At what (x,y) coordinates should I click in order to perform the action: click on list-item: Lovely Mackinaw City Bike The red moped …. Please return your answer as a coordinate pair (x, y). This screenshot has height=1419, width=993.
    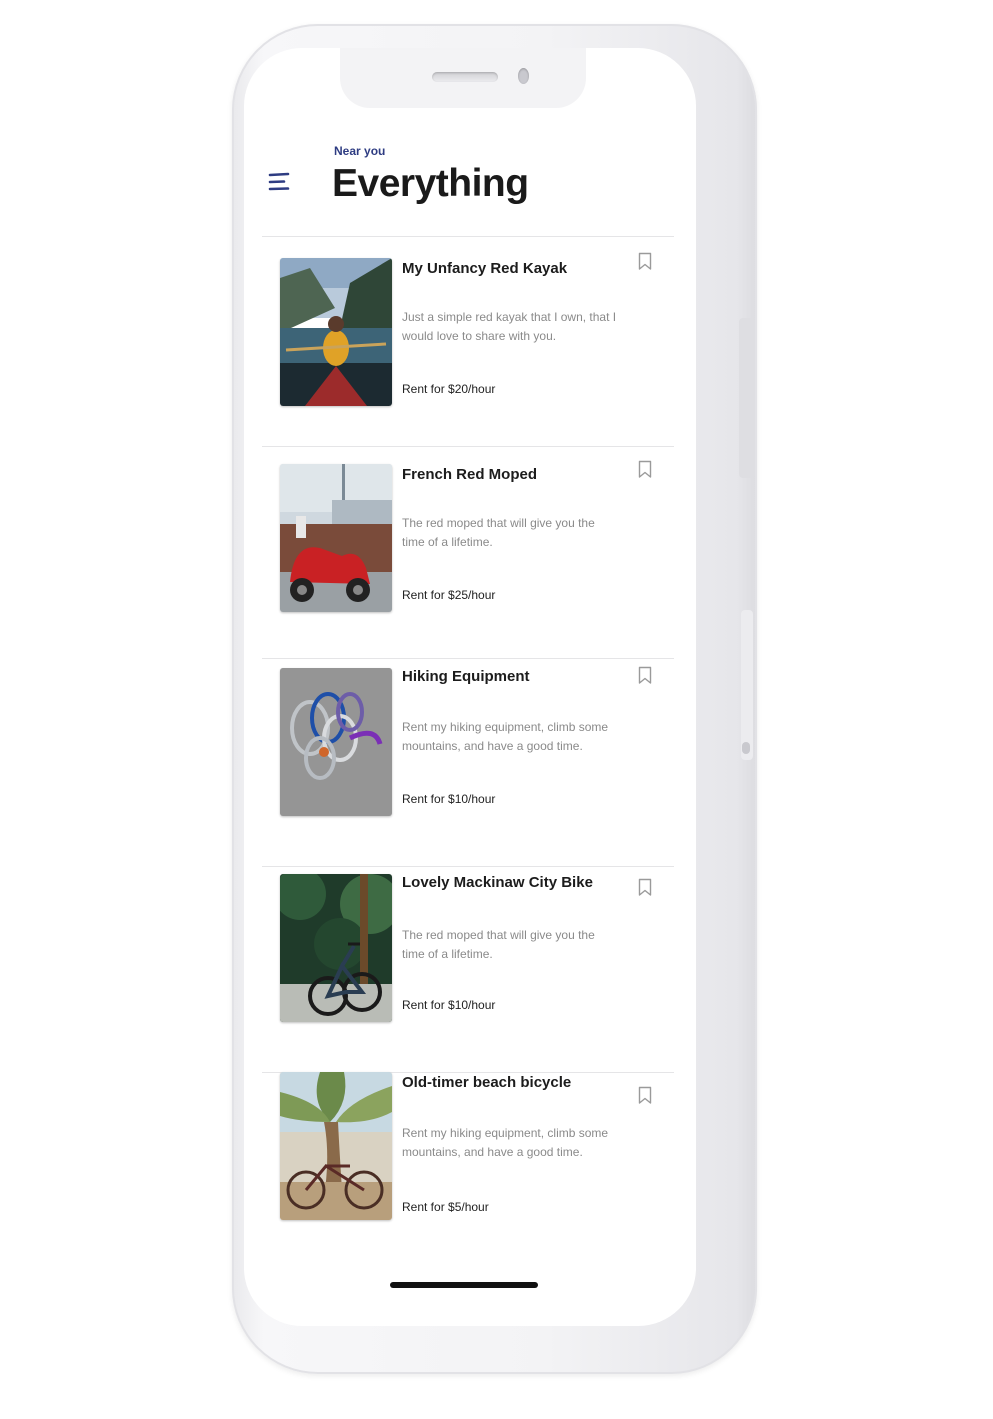
    Looking at the image, I should click on (470, 962).